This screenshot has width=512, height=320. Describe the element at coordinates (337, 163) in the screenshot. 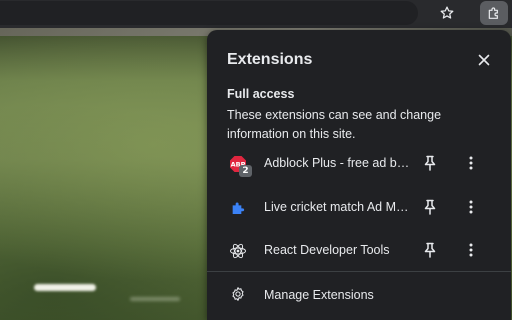

I see `extension-name: Adblock Plus - free ad blocker` at that location.